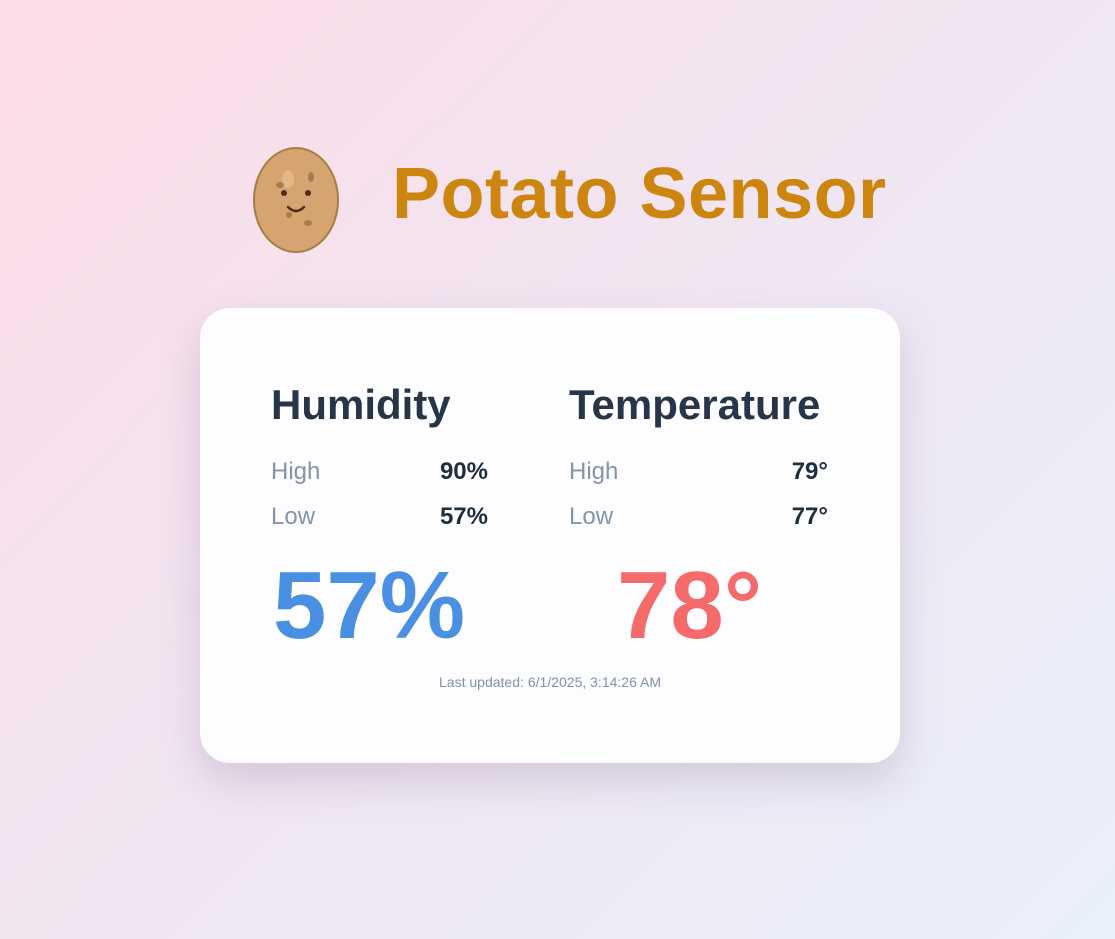 This screenshot has width=1115, height=939. I want to click on temperature-high-row: High 79°, so click(698, 472).